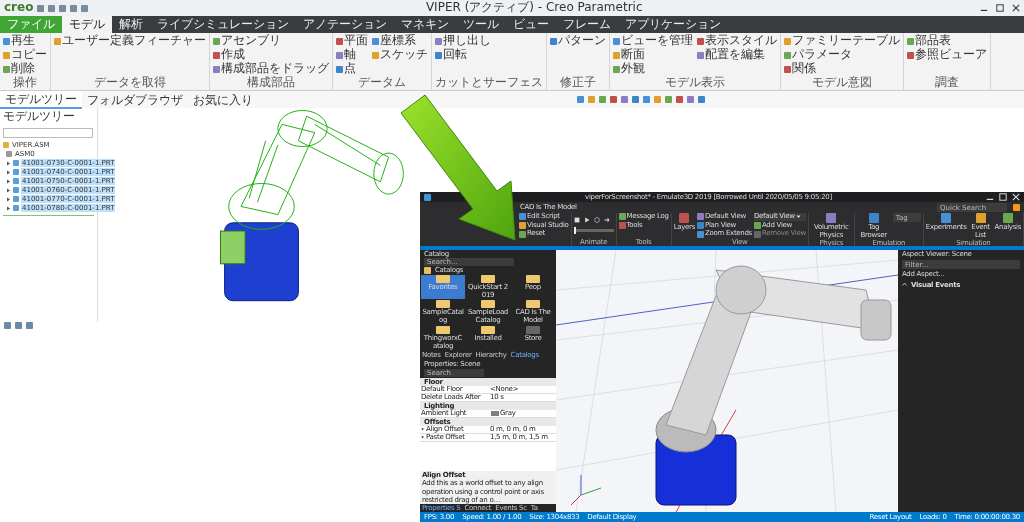  Describe the element at coordinates (271, 83) in the screenshot. I see `group-label: 構成部品` at that location.